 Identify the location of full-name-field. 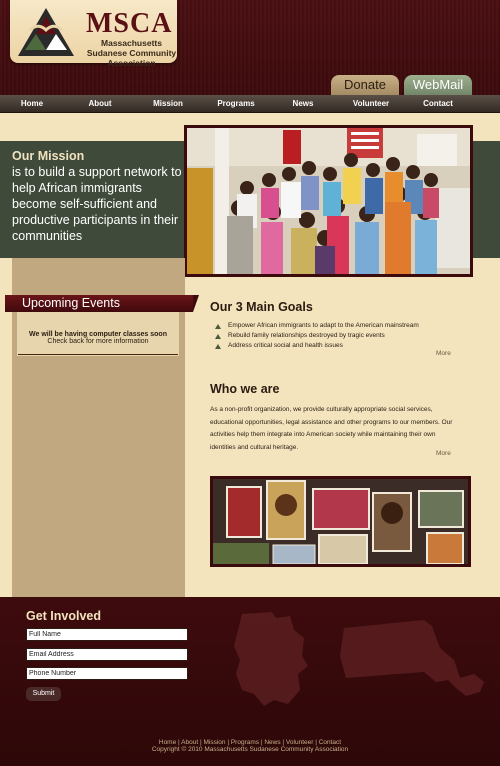
(107, 634).